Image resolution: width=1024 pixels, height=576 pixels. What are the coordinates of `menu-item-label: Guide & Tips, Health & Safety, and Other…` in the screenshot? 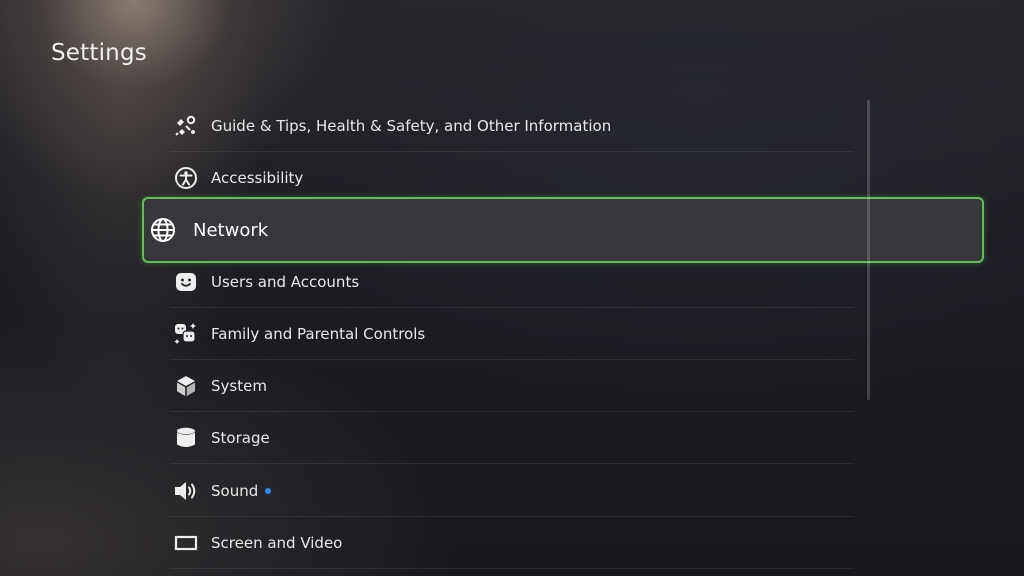 It's located at (411, 125).